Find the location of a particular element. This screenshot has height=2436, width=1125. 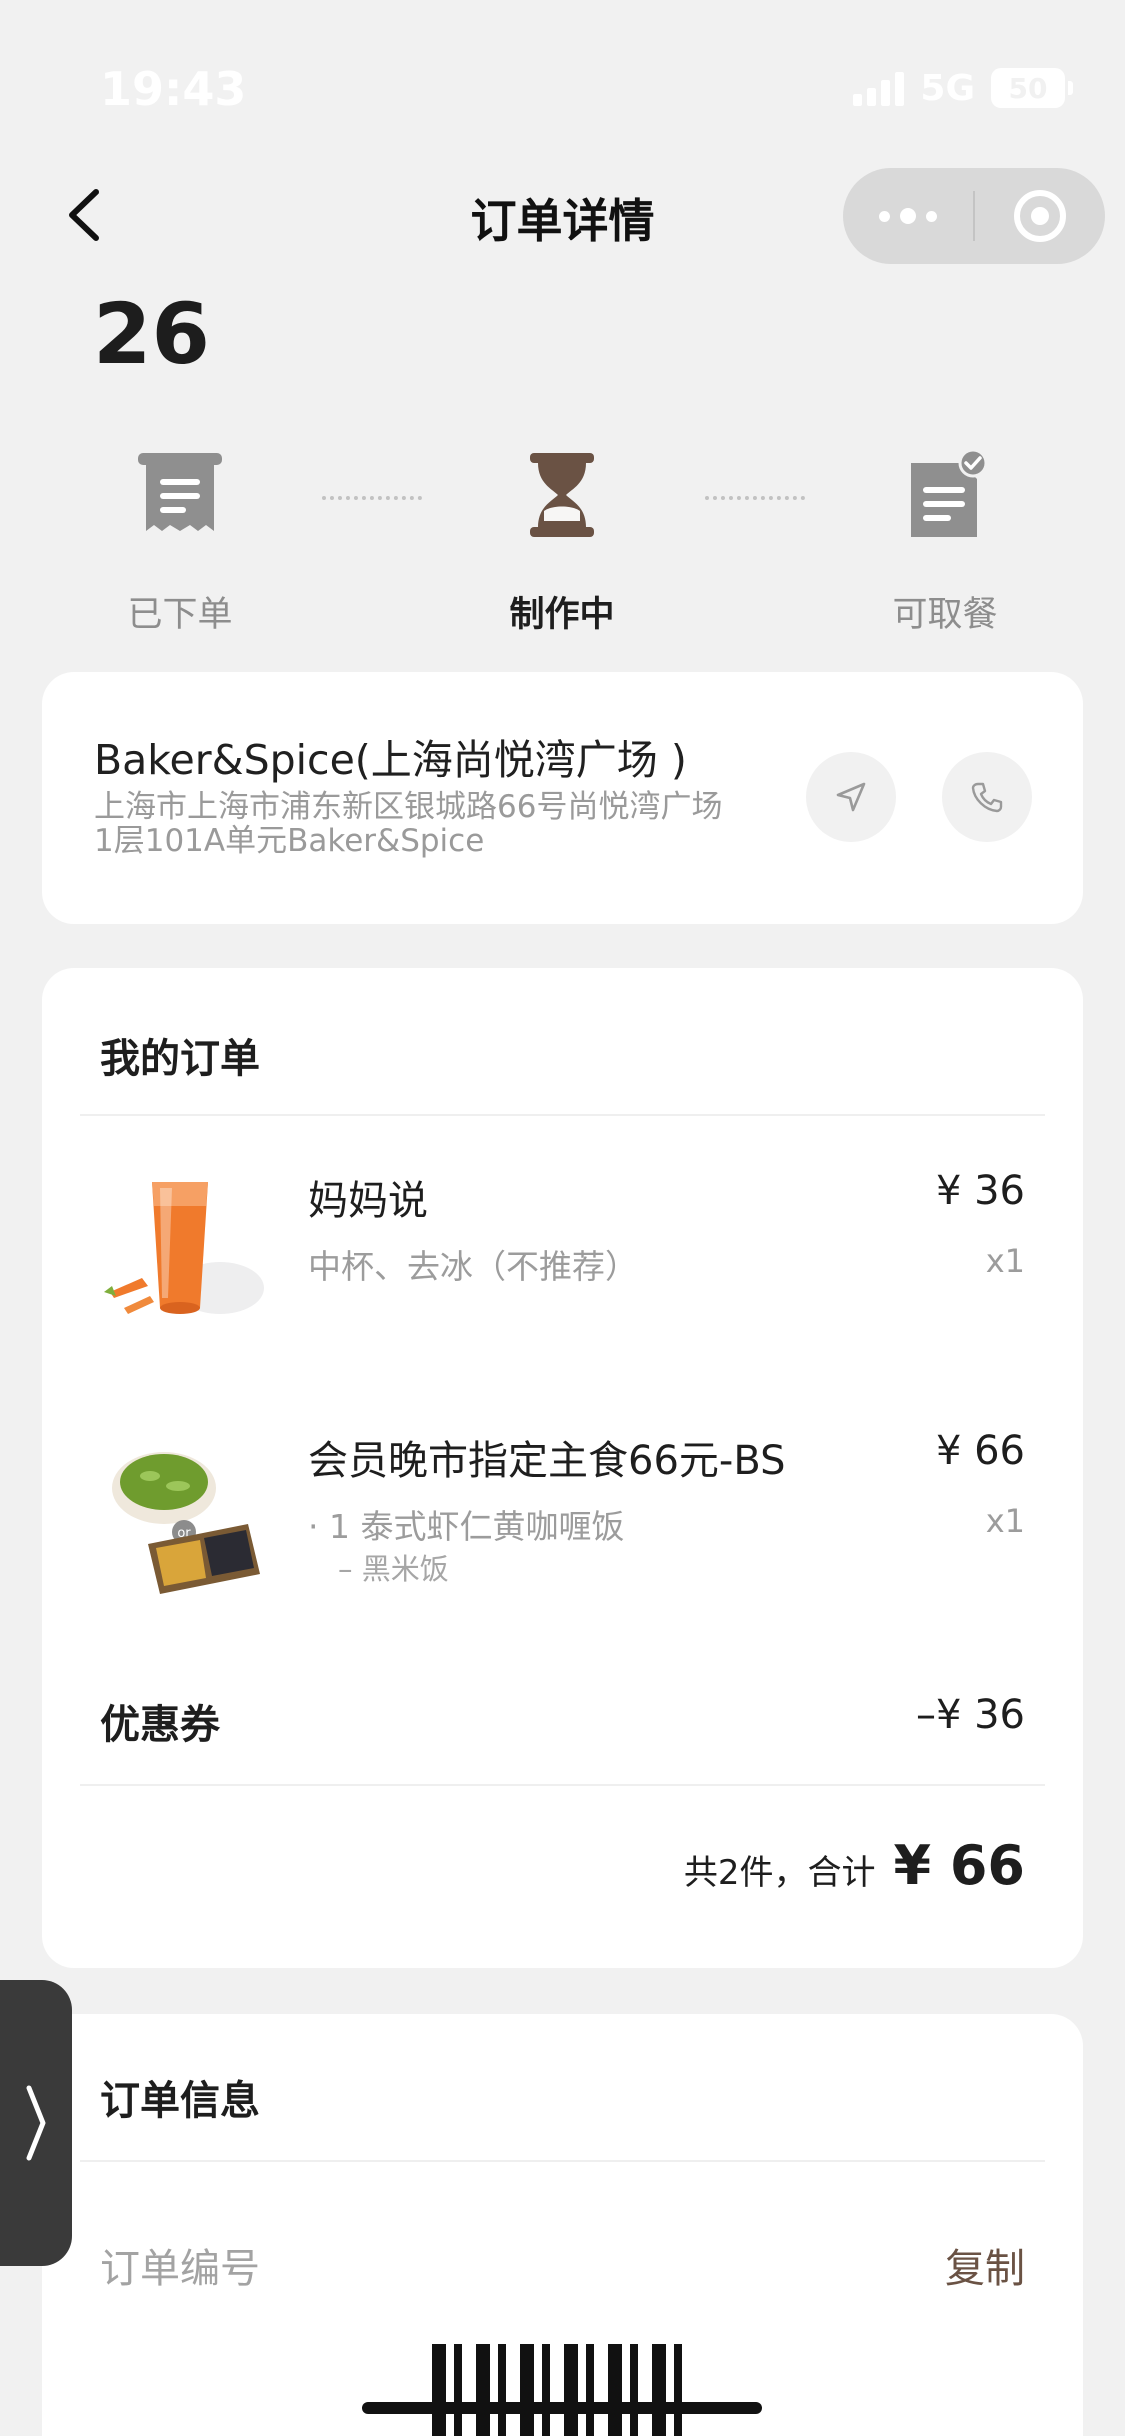

battery-level: 50 is located at coordinates (1028, 88).